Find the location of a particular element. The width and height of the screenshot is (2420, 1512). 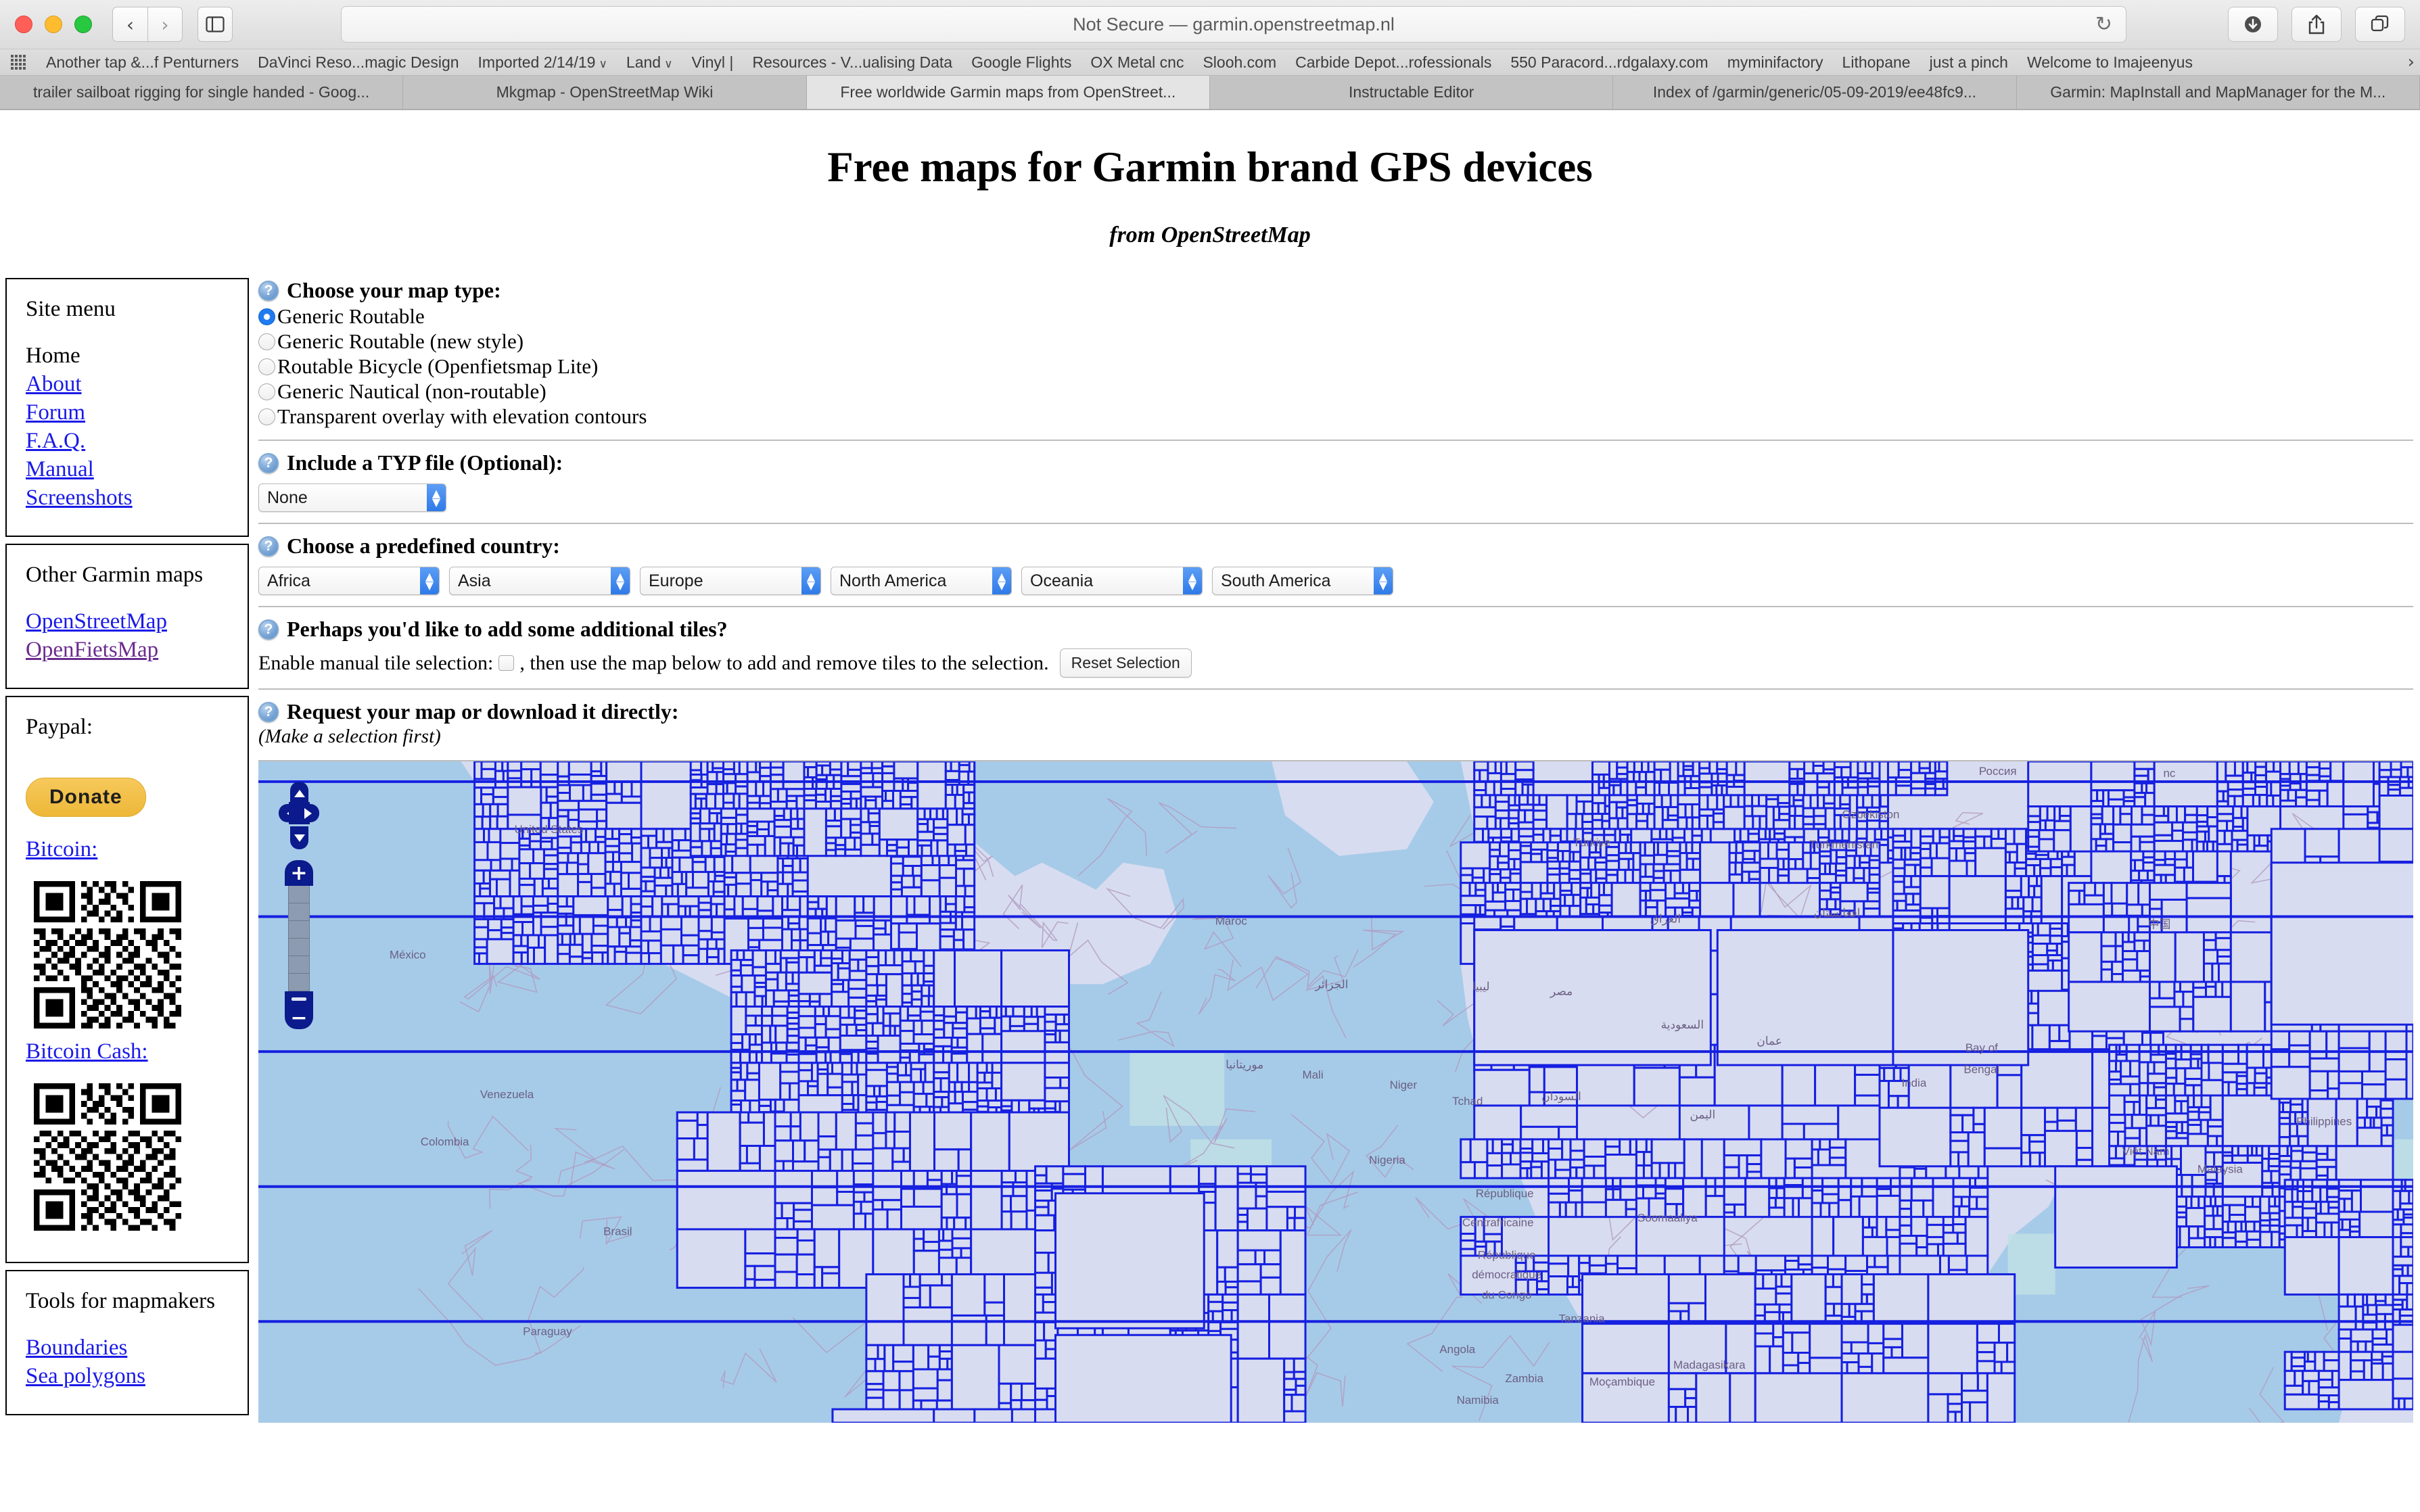

tab-overview-button is located at coordinates (2380, 24).